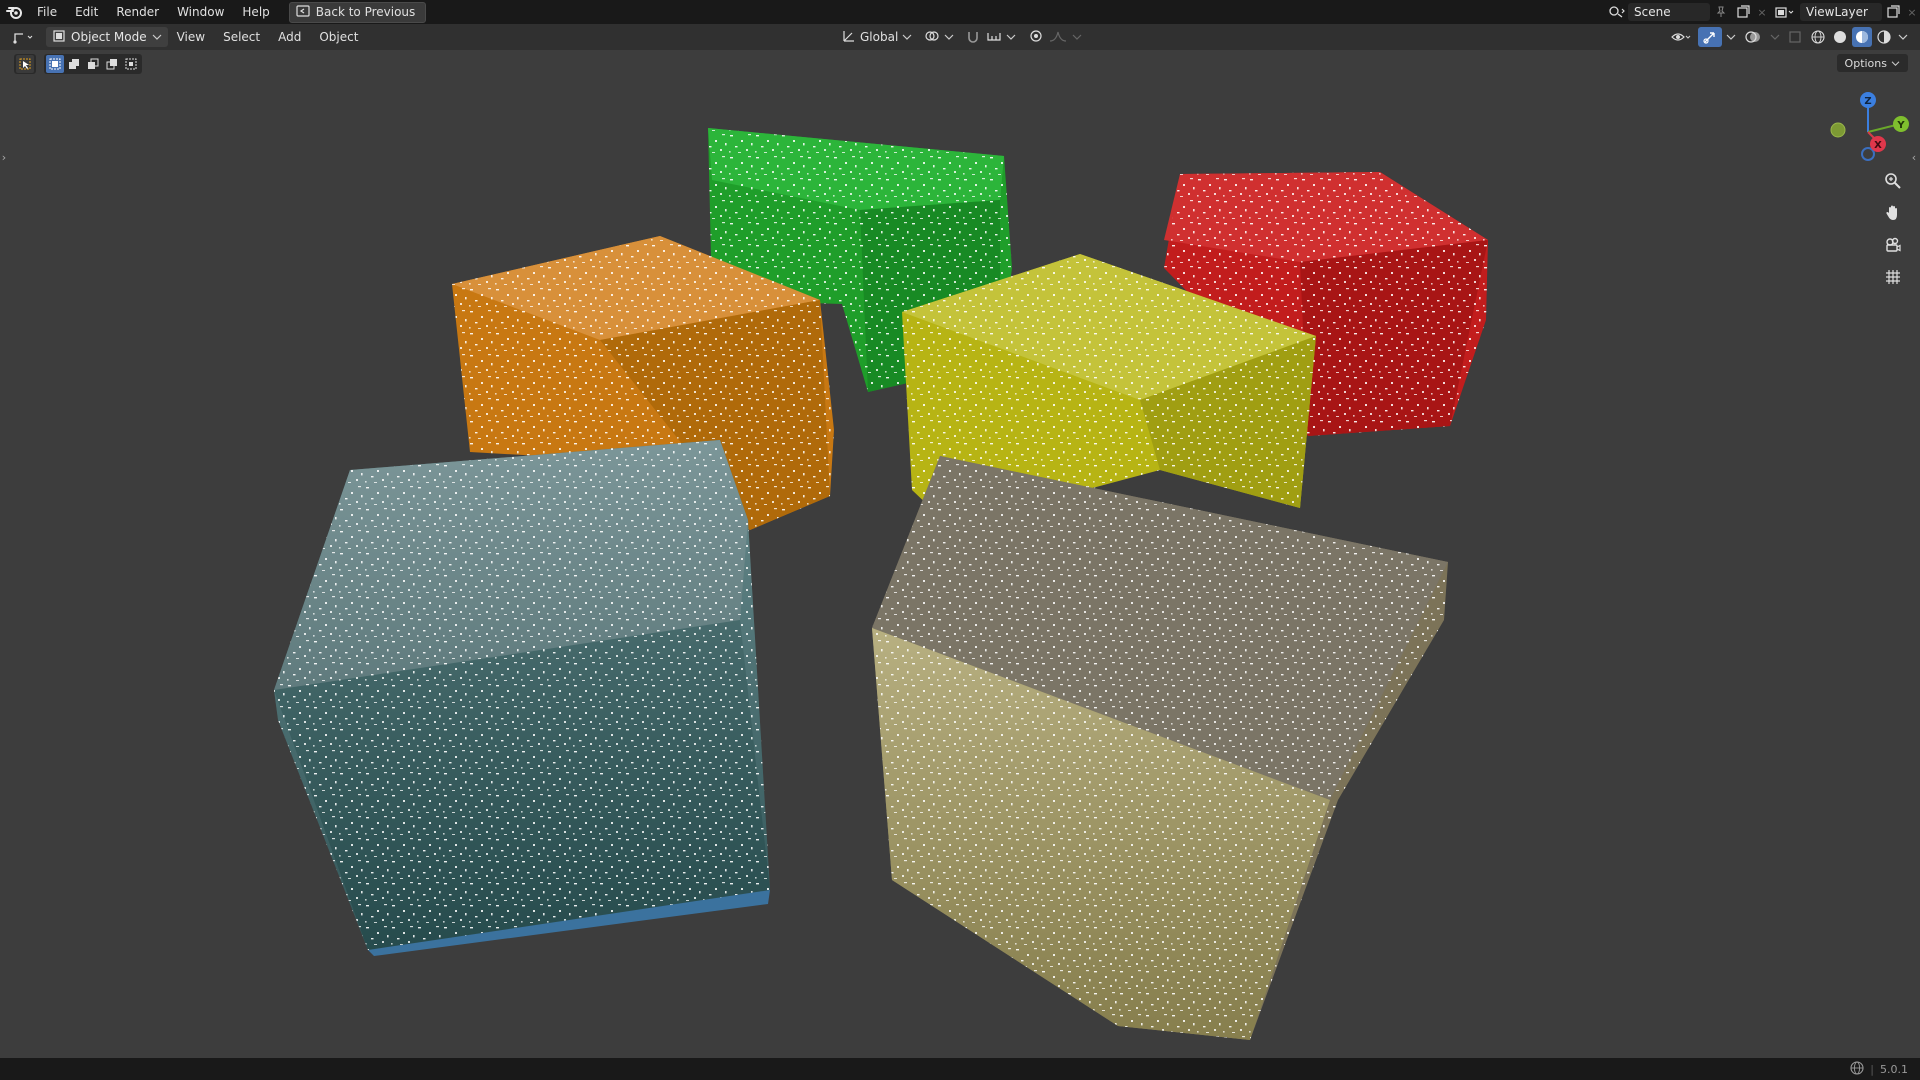 This screenshot has height=1080, width=1920. I want to click on select-tool-icon, so click(25, 64).